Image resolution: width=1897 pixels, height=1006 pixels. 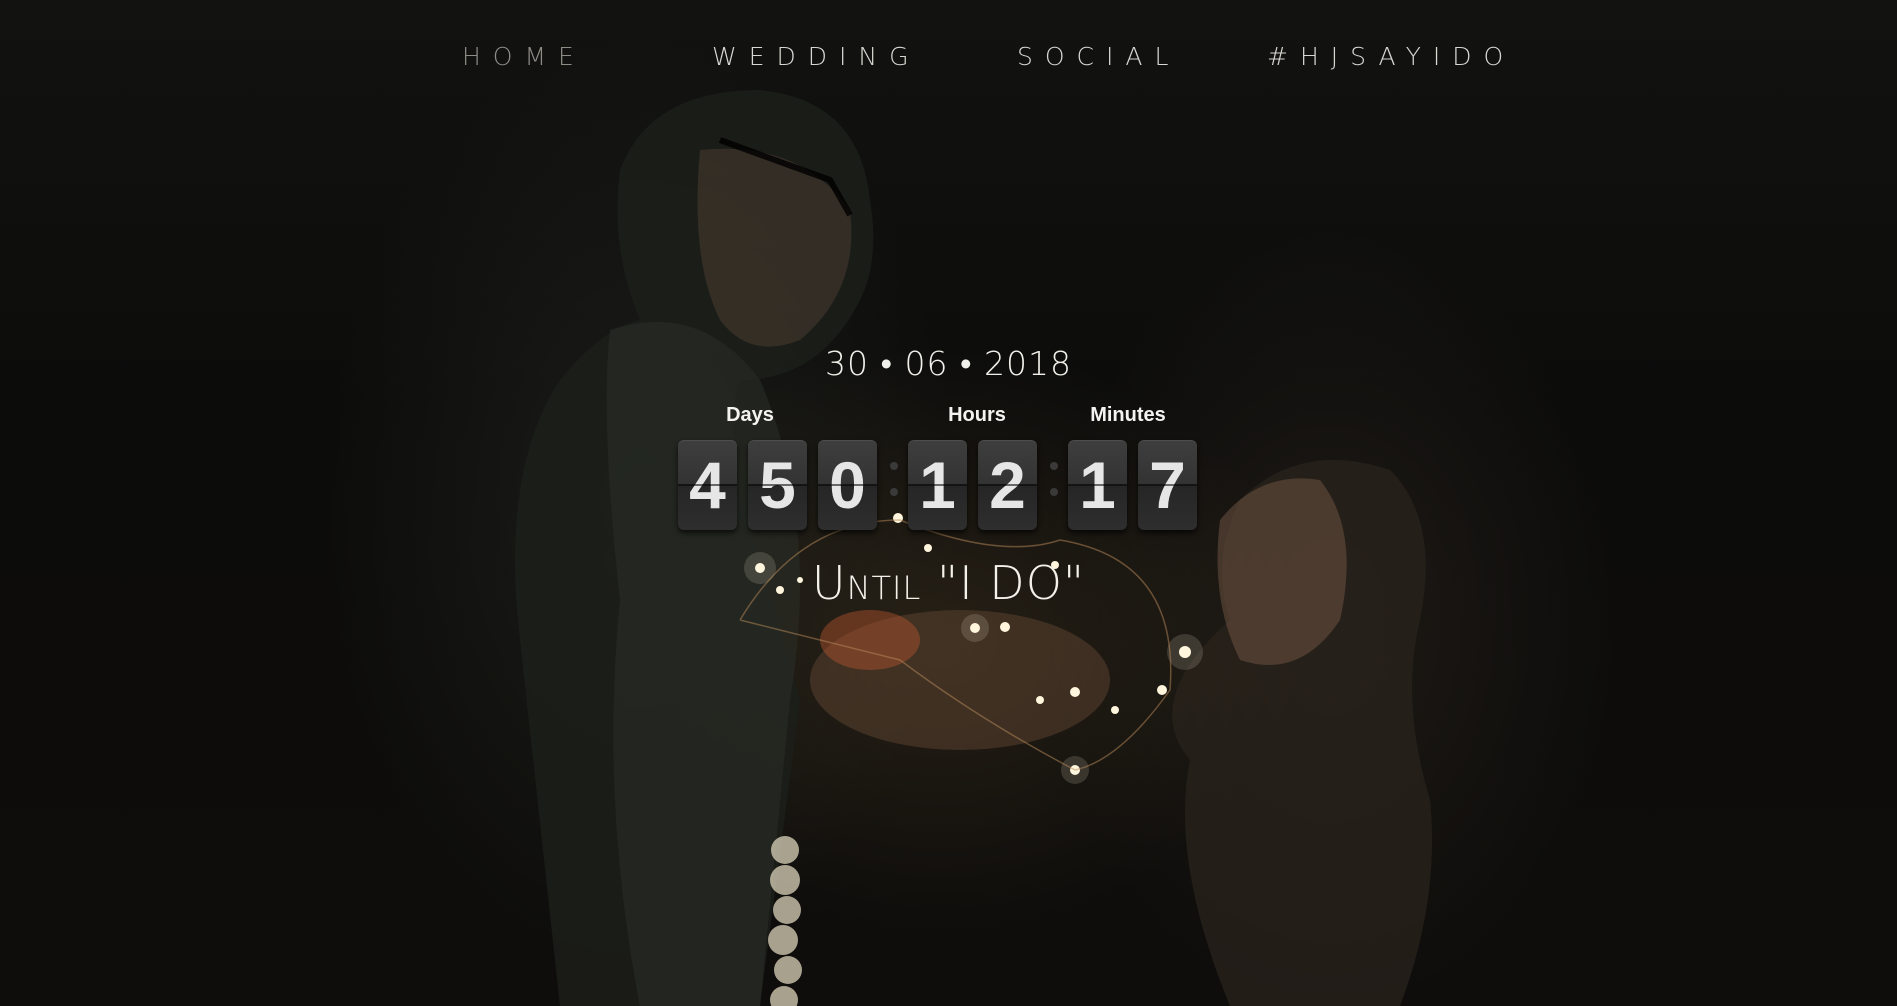 I want to click on minutes-digit: 1, so click(x=1097, y=485).